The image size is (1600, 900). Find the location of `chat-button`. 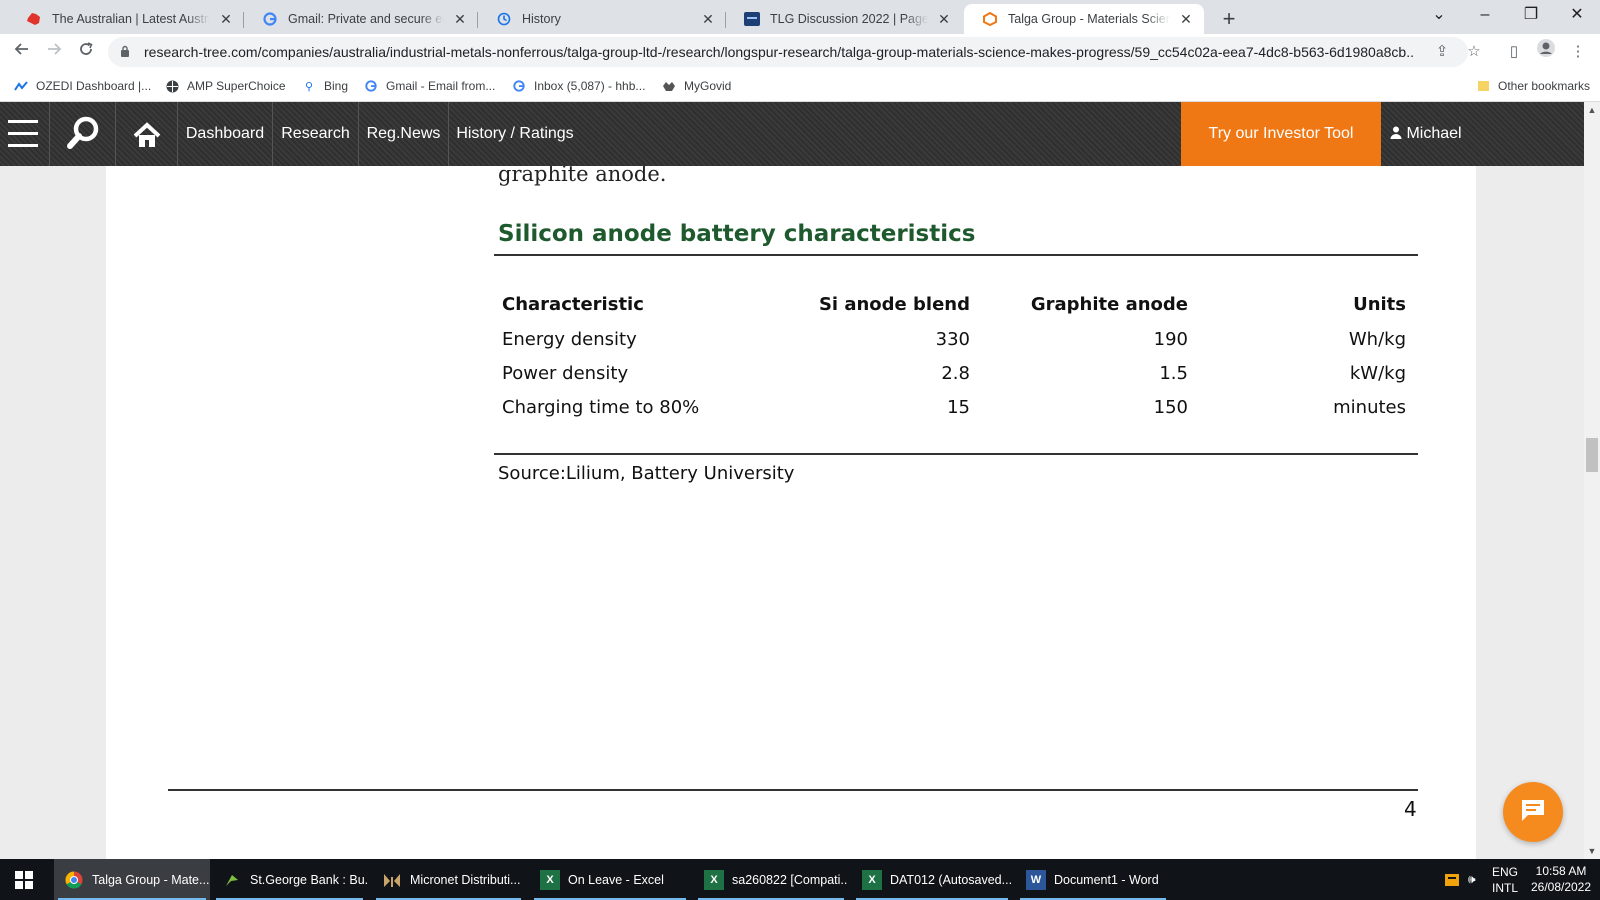

chat-button is located at coordinates (1533, 812).